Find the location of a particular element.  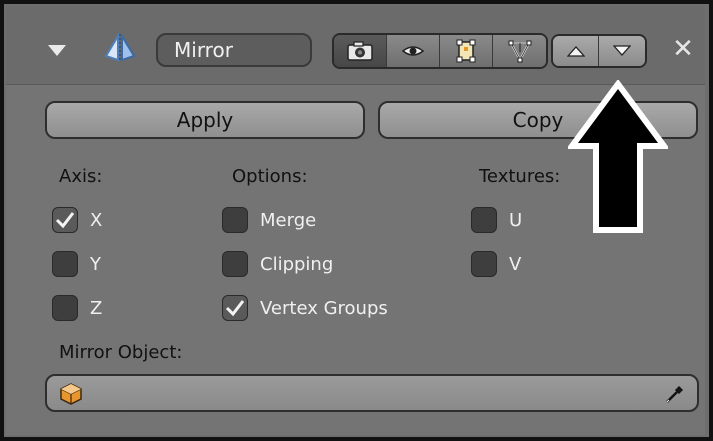

annotation-arrow-icon is located at coordinates (618, 156).